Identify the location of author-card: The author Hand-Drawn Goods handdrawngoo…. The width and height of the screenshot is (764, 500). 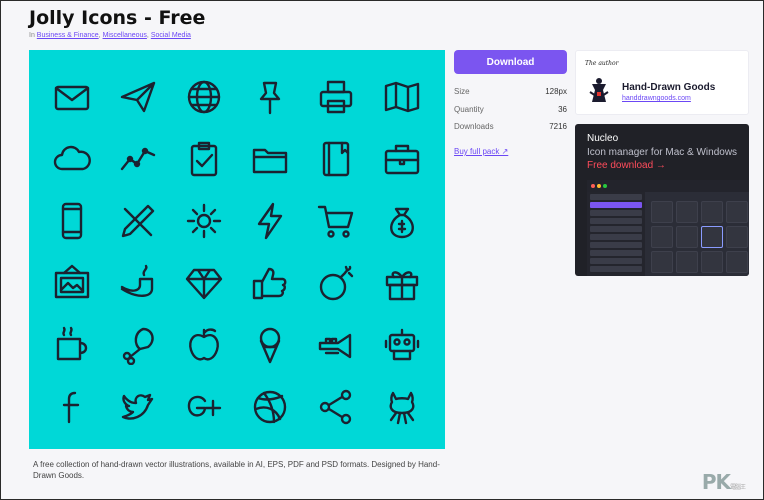
(662, 82).